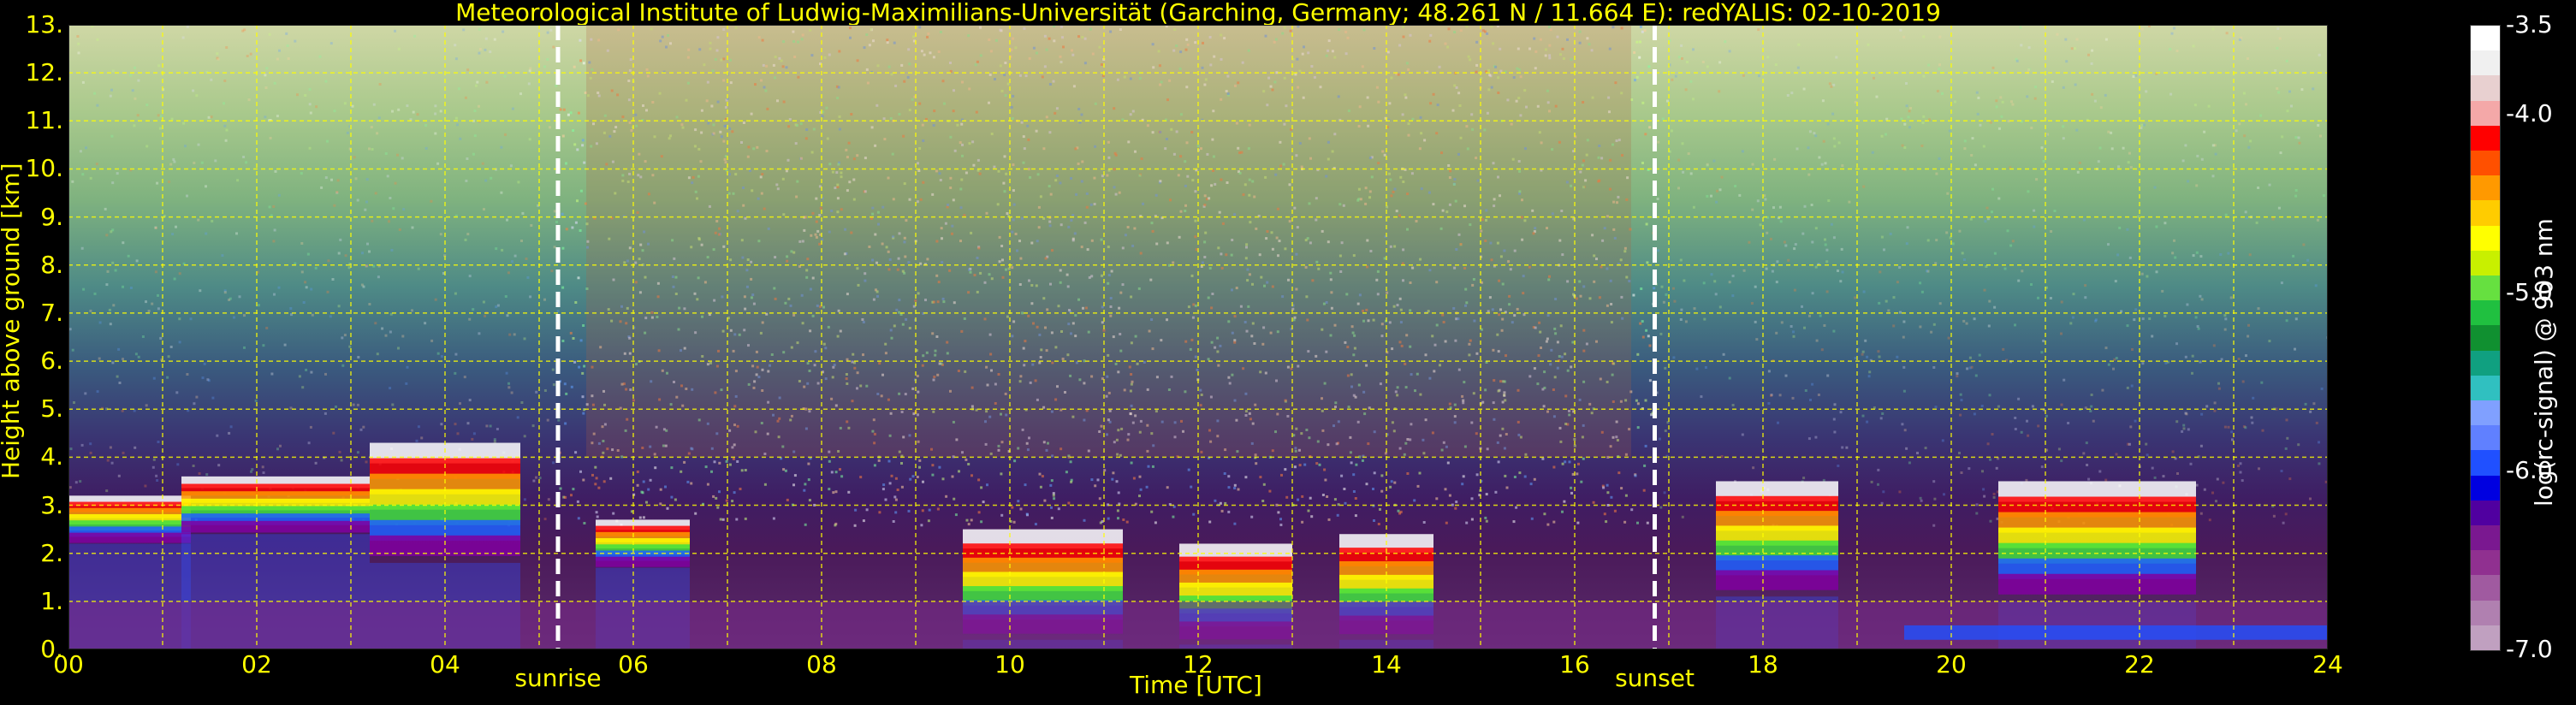 Image resolution: width=2576 pixels, height=705 pixels. Describe the element at coordinates (2327, 664) in the screenshot. I see `x-tick-label: 24` at that location.